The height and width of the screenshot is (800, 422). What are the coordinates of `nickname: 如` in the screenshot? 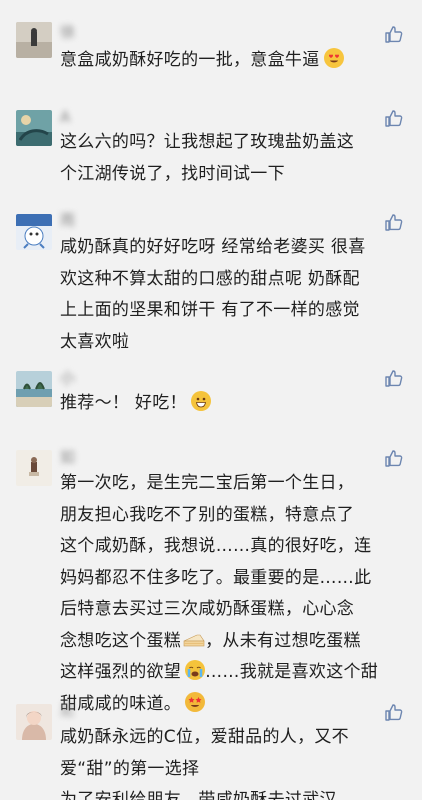 It's located at (67, 457).